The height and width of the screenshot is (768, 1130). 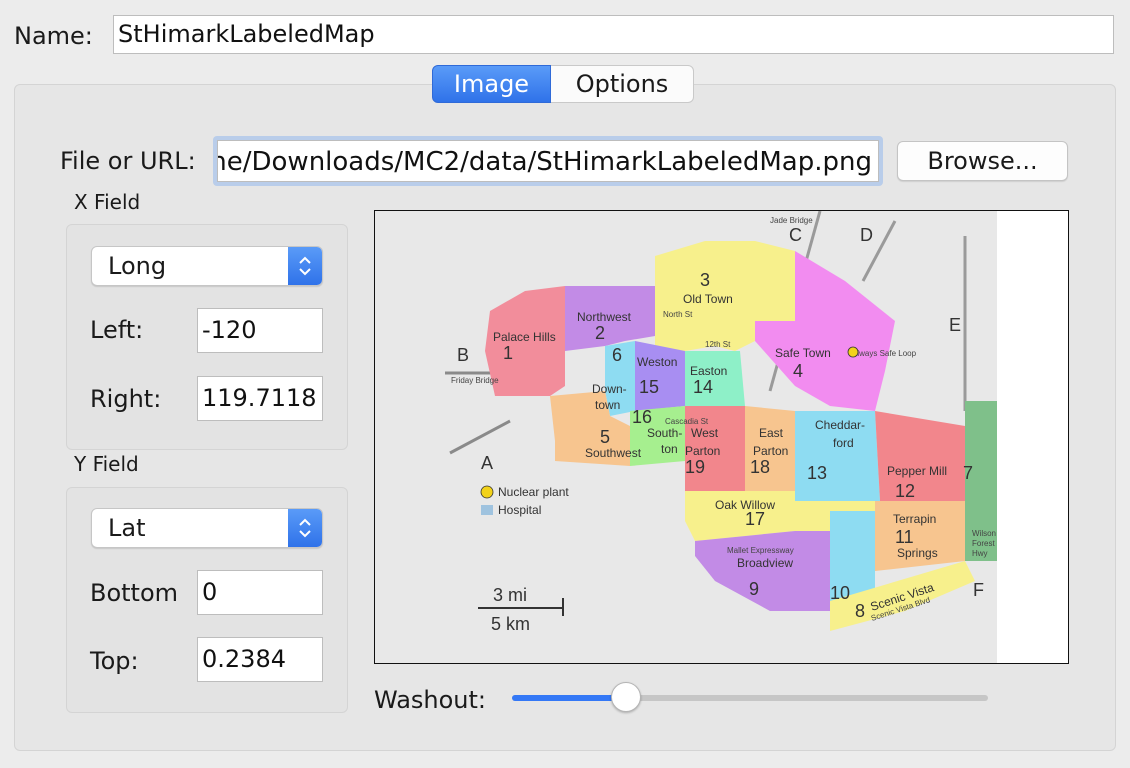 What do you see at coordinates (860, 611) in the screenshot?
I see `svg-text: 8` at bounding box center [860, 611].